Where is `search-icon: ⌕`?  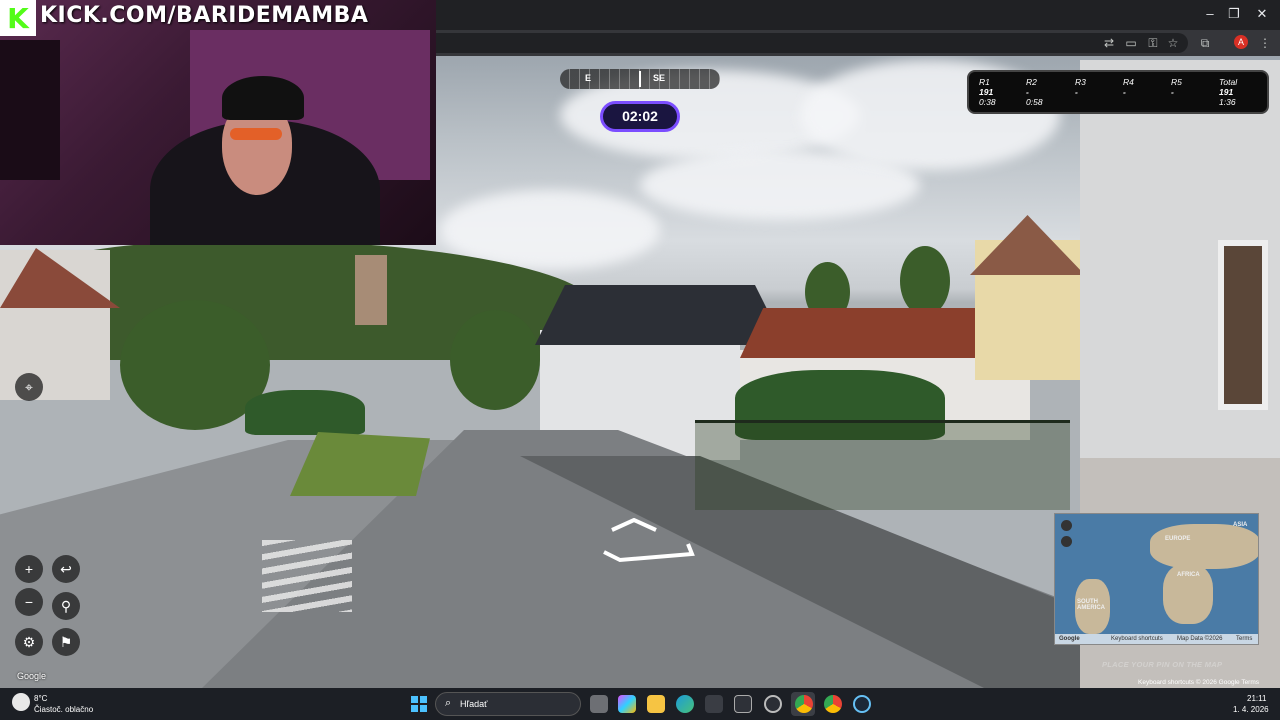
search-icon: ⌕ is located at coordinates (448, 703).